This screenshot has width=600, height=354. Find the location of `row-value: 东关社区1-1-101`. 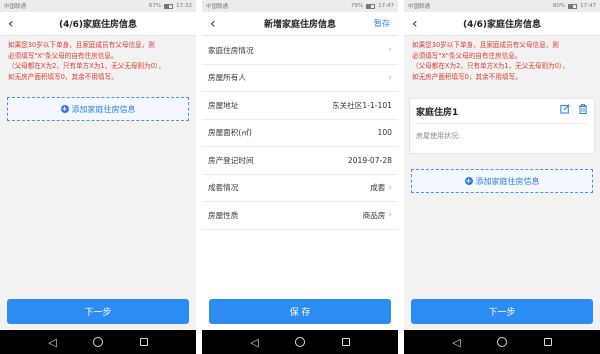

row-value: 东关社区1-1-101 is located at coordinates (361, 105).